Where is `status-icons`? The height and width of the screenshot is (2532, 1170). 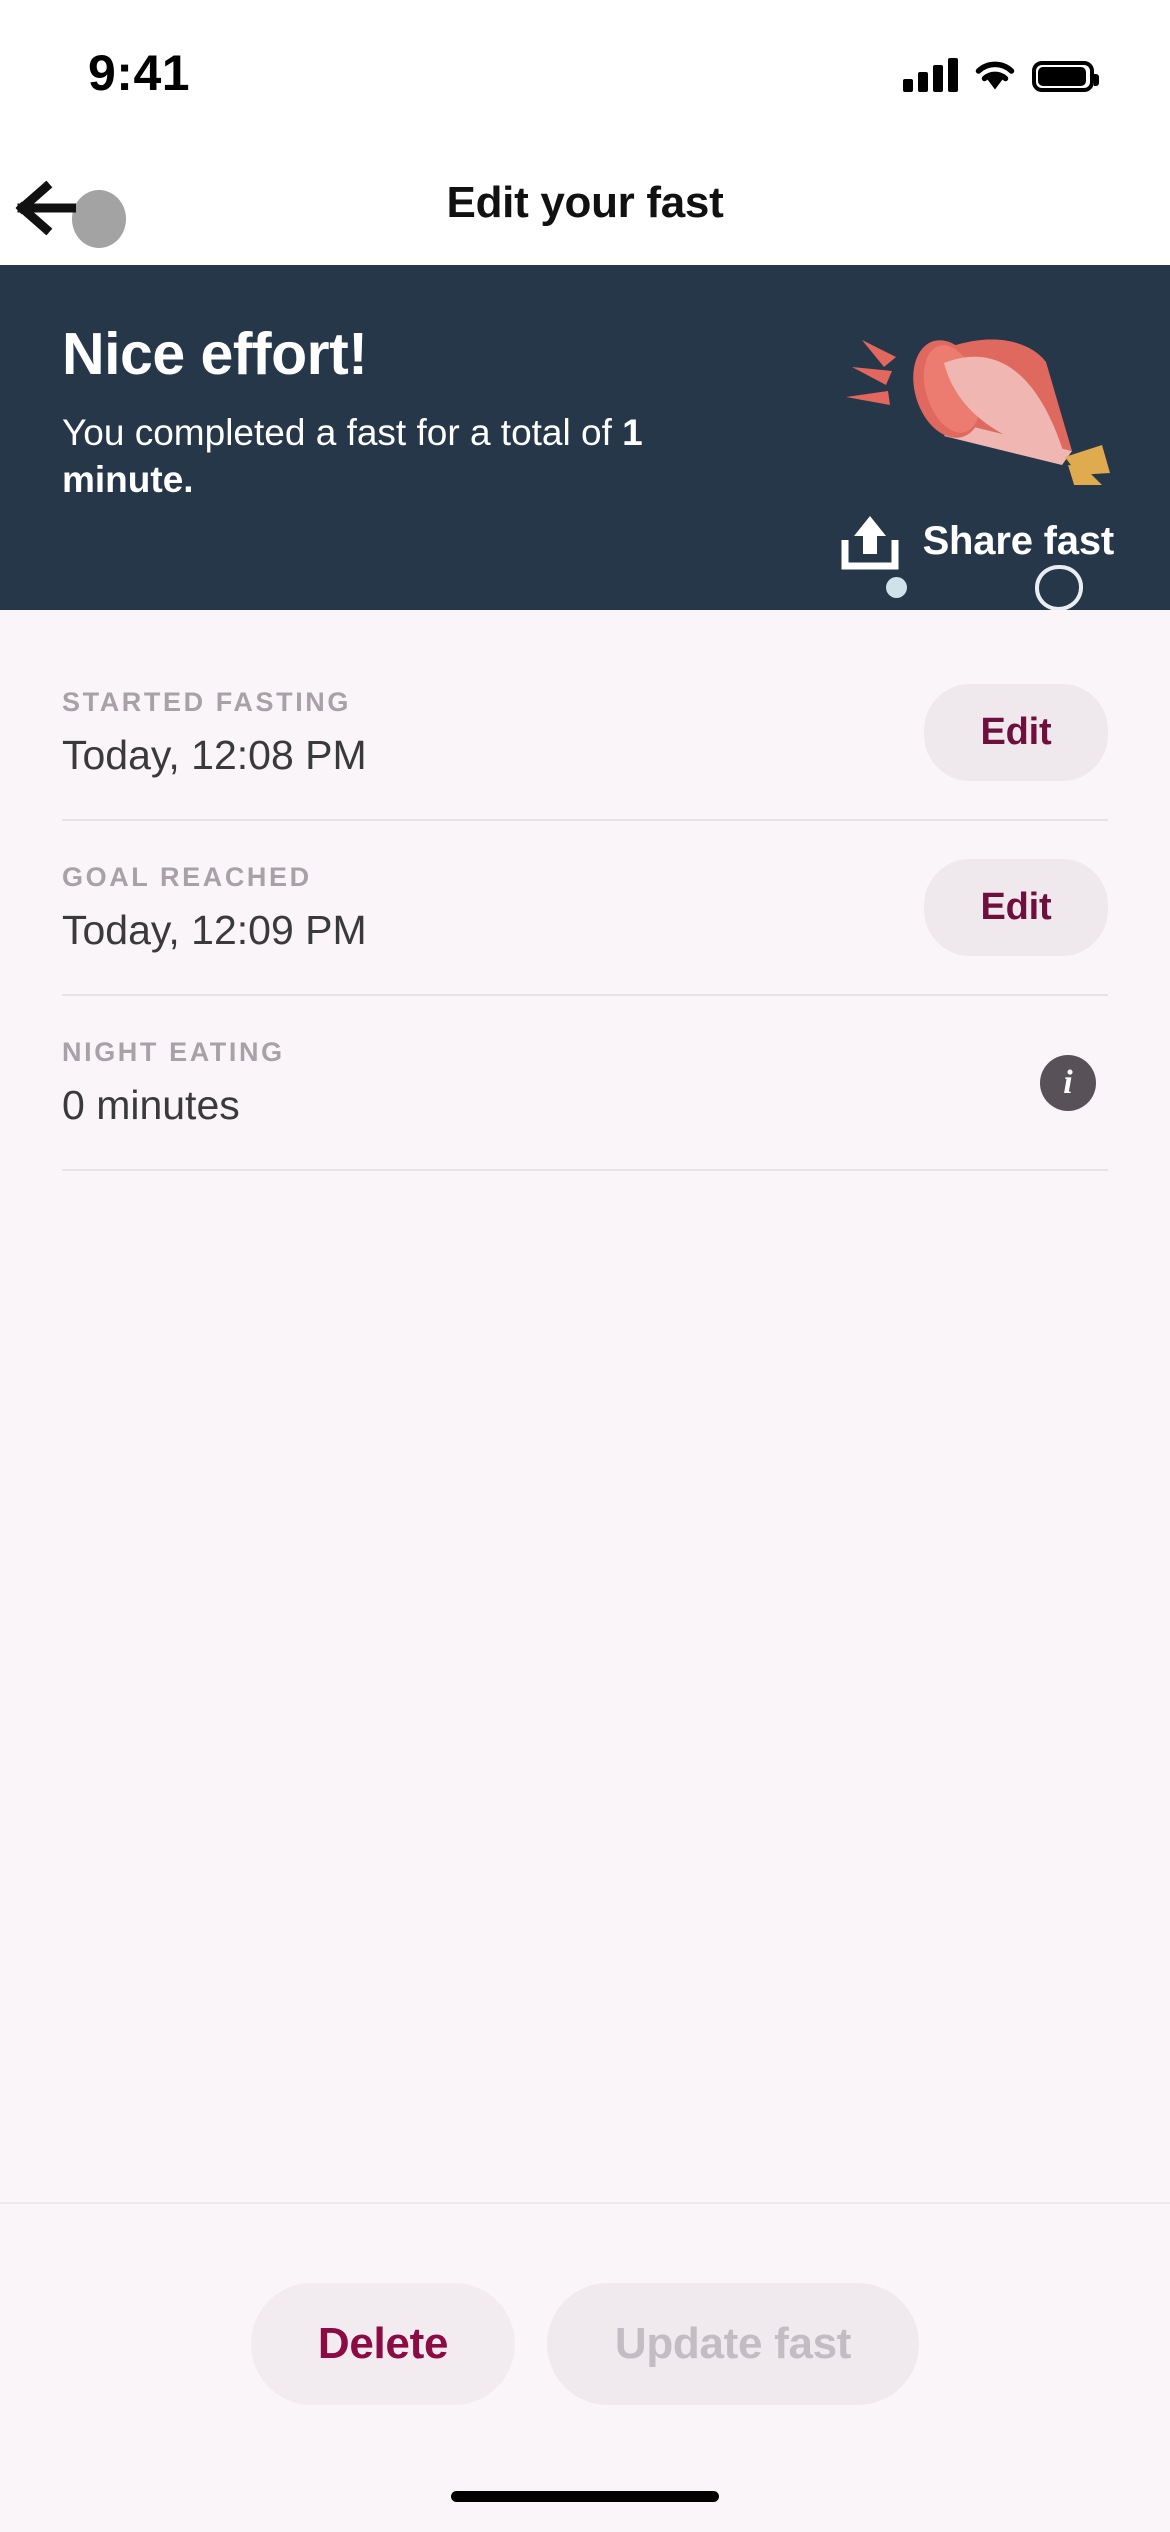
status-icons is located at coordinates (1001, 70).